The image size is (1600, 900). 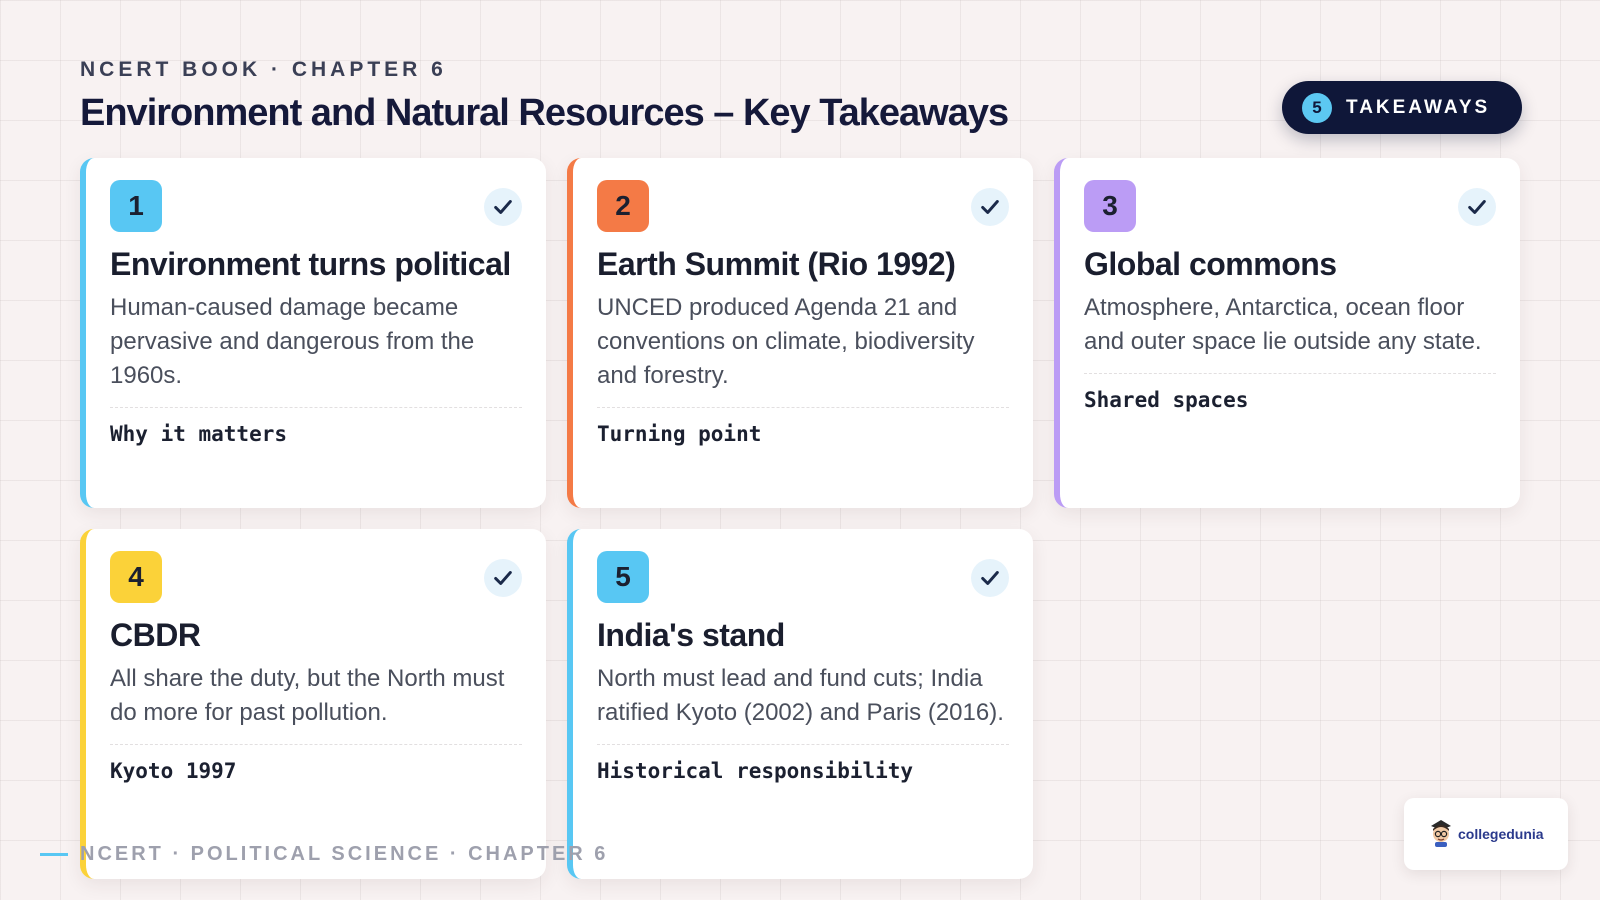 I want to click on card-number: 5, so click(x=623, y=577).